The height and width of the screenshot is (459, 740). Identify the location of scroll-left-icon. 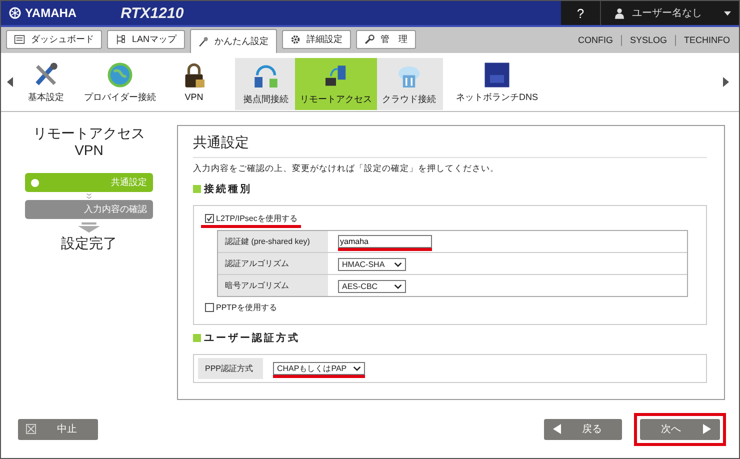
(10, 82).